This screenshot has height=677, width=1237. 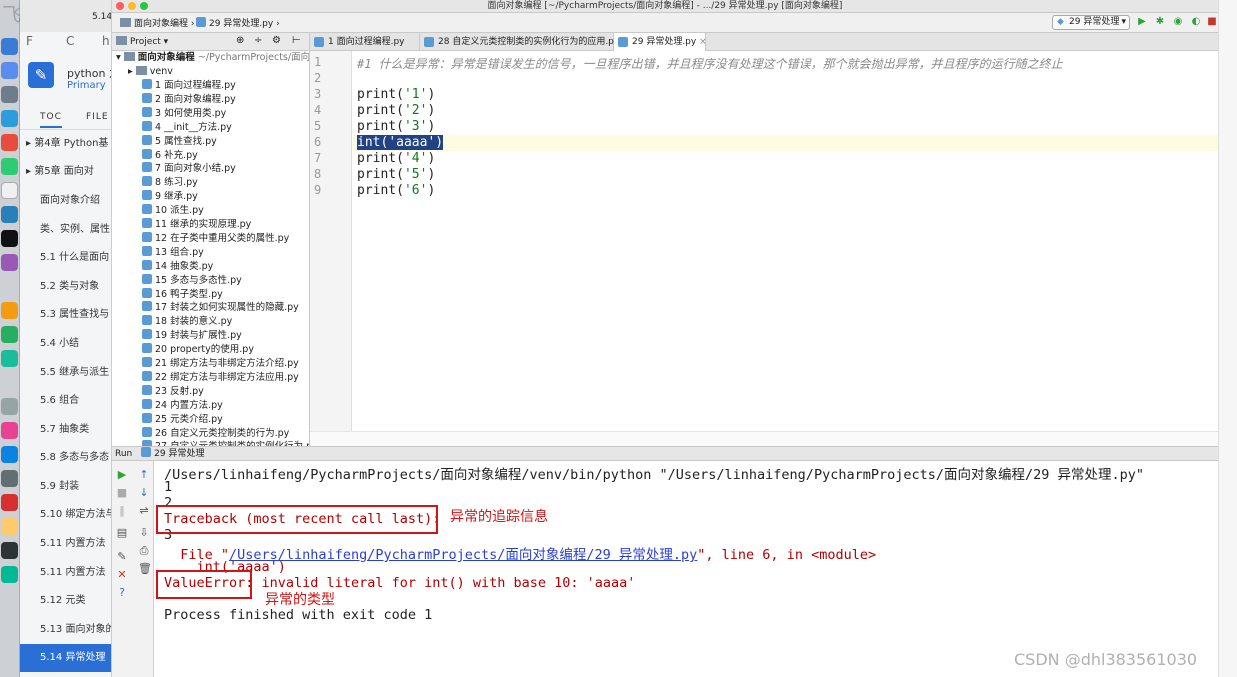 I want to click on gear-icon: ⚙, so click(x=276, y=40).